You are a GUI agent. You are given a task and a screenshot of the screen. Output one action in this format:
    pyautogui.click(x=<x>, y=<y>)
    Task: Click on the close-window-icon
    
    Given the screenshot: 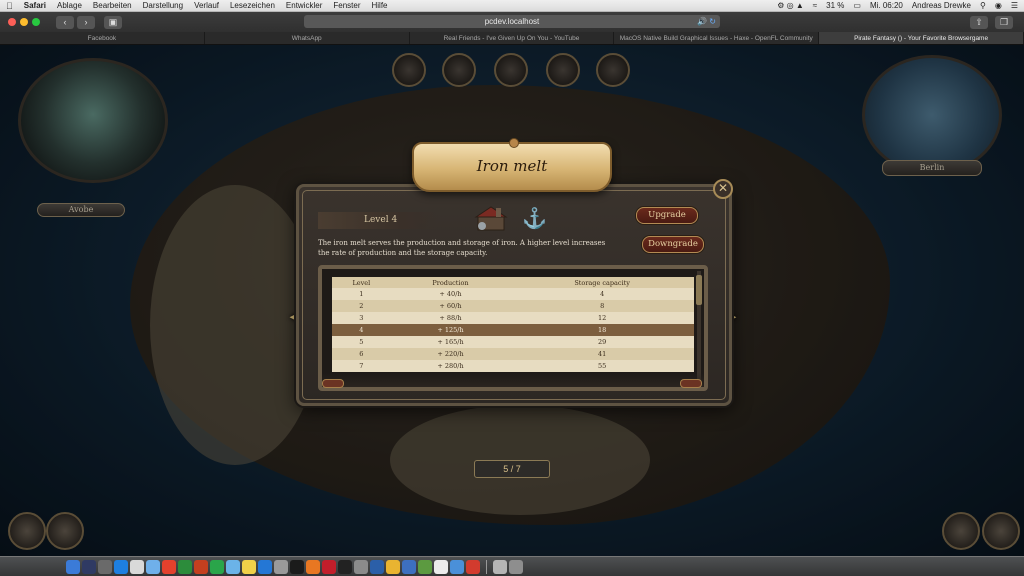 What is the action you would take?
    pyautogui.click(x=12, y=22)
    